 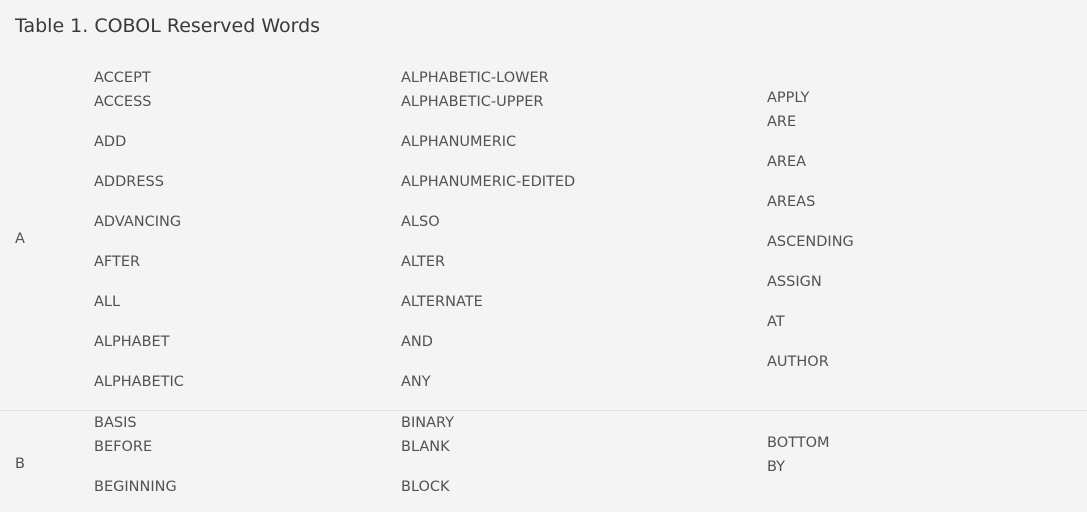 I want to click on reserved-word: ASSIGN, so click(x=794, y=282).